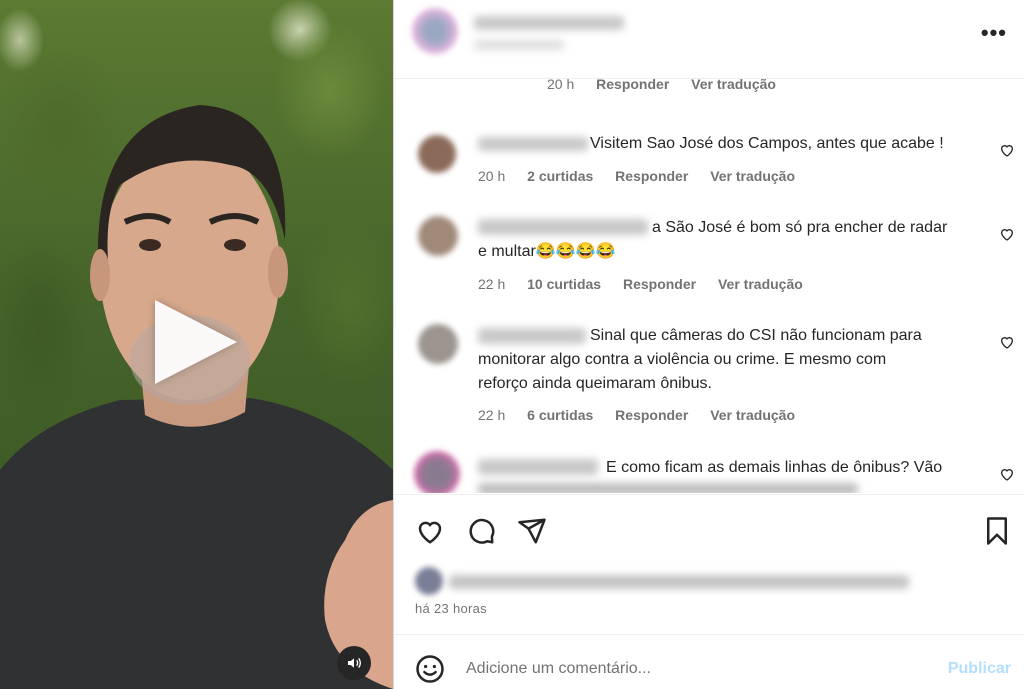  I want to click on comment-text: a São José é bom só pra encher de radar, so click(800, 227).